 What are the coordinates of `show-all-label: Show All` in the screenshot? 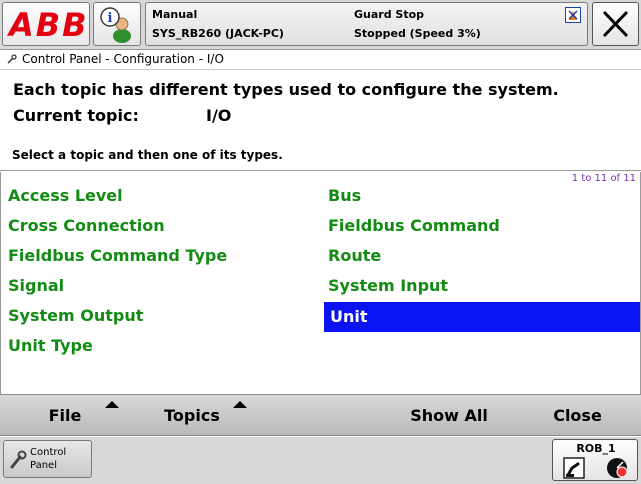 It's located at (449, 415).